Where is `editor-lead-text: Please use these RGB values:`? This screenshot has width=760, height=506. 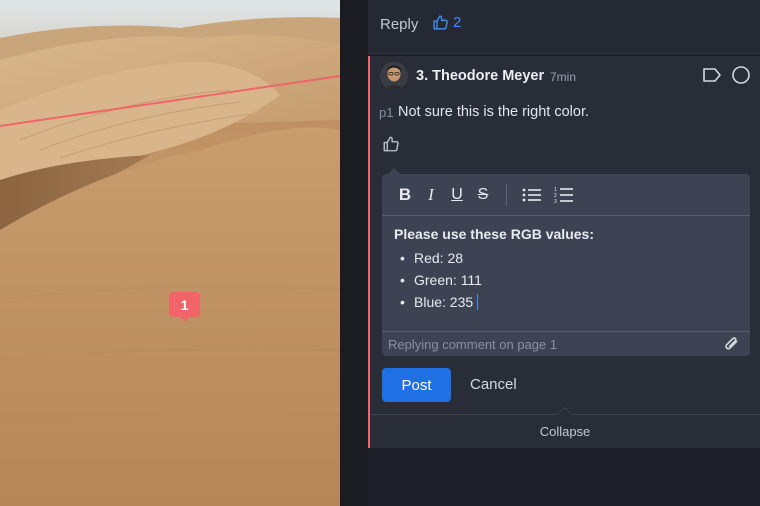
editor-lead-text: Please use these RGB values: is located at coordinates (494, 234).